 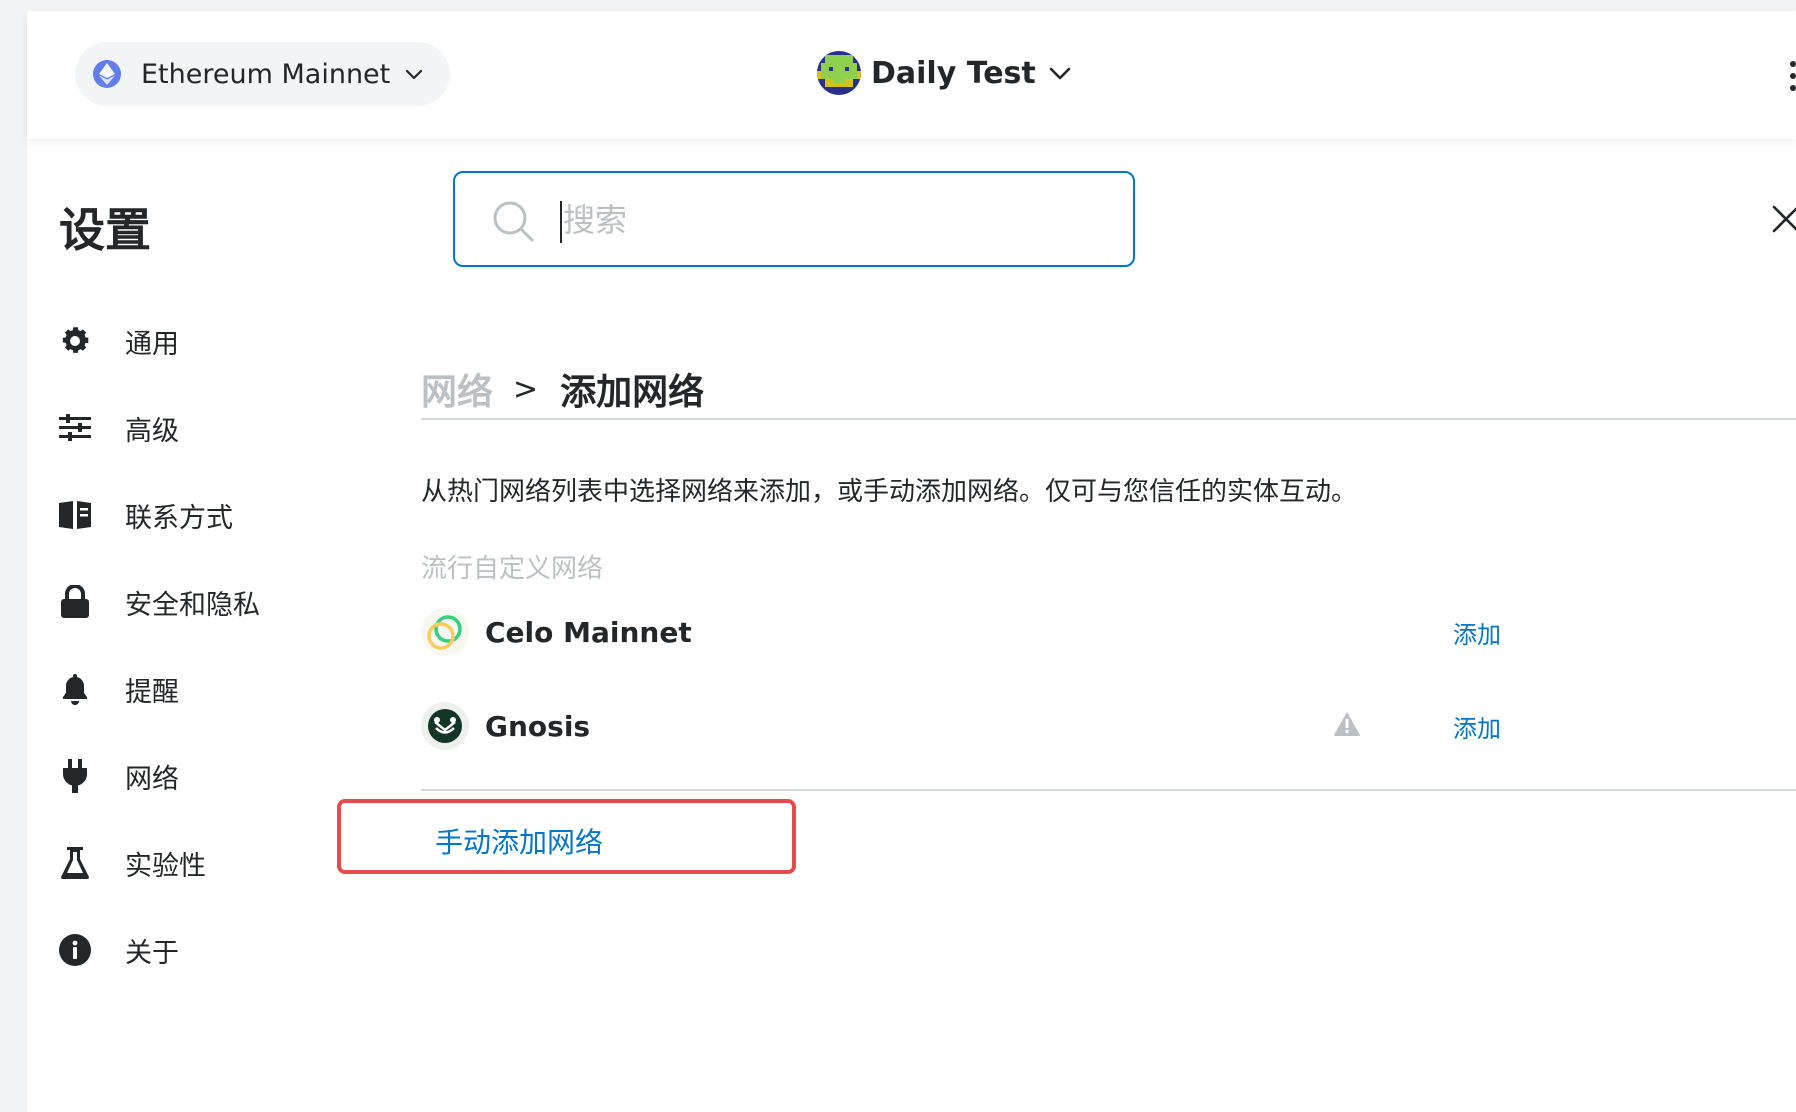 What do you see at coordinates (961, 632) in the screenshot?
I see `list-item: Celo Mainnet 添加` at bounding box center [961, 632].